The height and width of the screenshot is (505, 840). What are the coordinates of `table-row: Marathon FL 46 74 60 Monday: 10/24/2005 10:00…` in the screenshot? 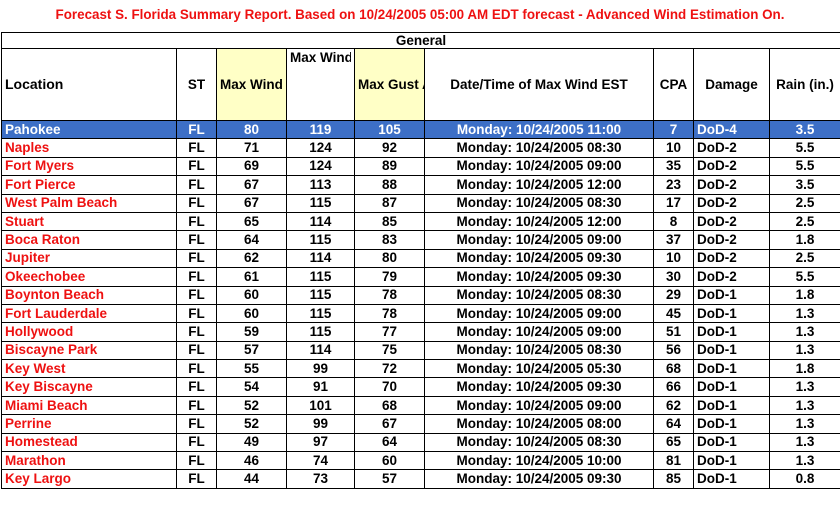 It's located at (420, 461).